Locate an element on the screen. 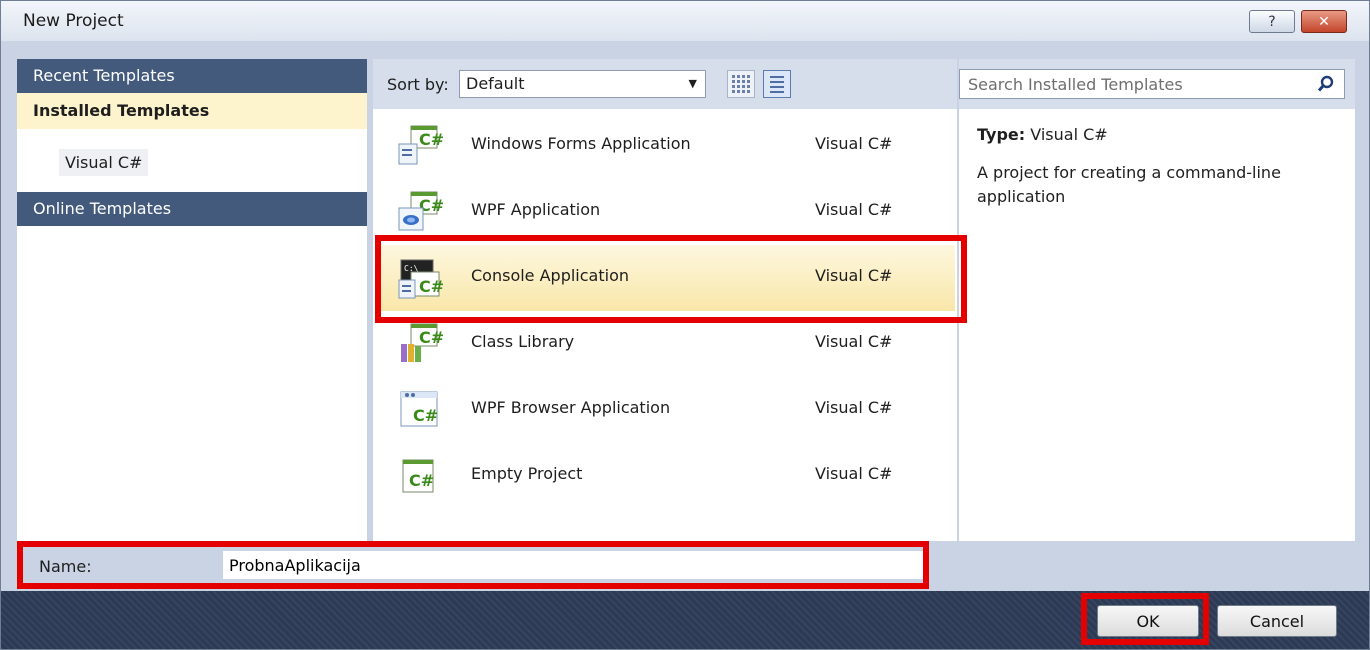  wpf-csharp-icon: C# is located at coordinates (420, 211).